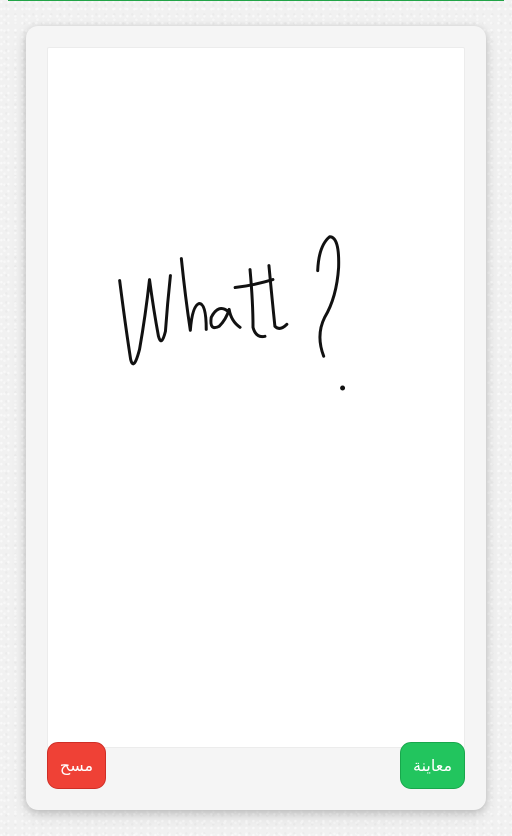  Describe the element at coordinates (76, 765) in the screenshot. I see `clear-button: مسح` at that location.